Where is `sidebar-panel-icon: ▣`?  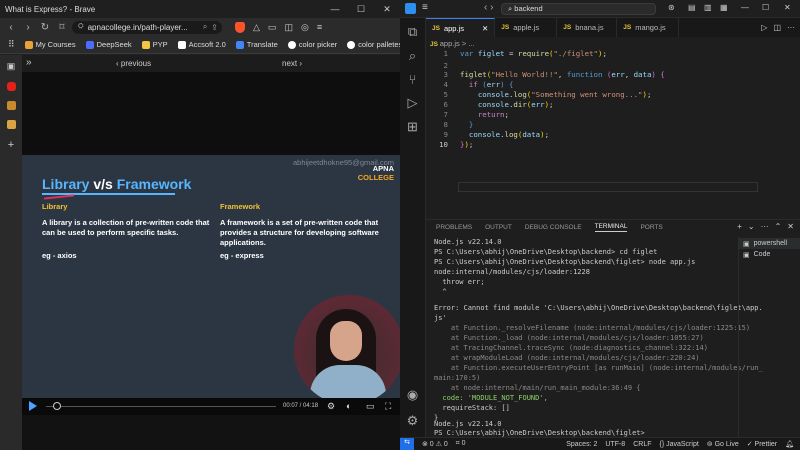
sidebar-panel-icon: ▣ is located at coordinates (11, 66).